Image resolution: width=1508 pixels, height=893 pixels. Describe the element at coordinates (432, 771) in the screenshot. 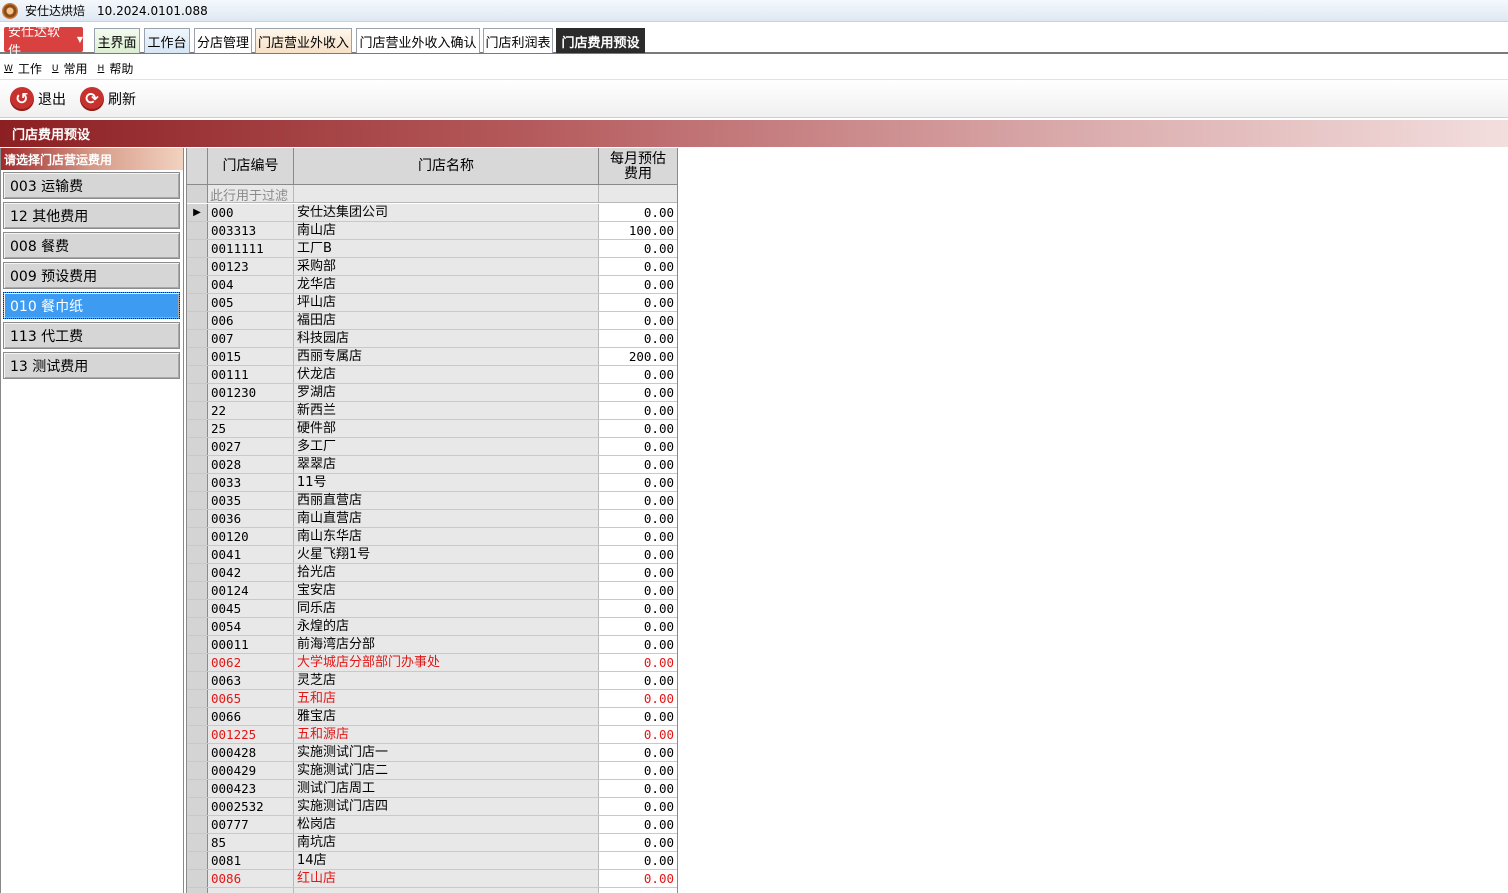

I see `table-row: 000429 实施测试门店二 0.00` at that location.